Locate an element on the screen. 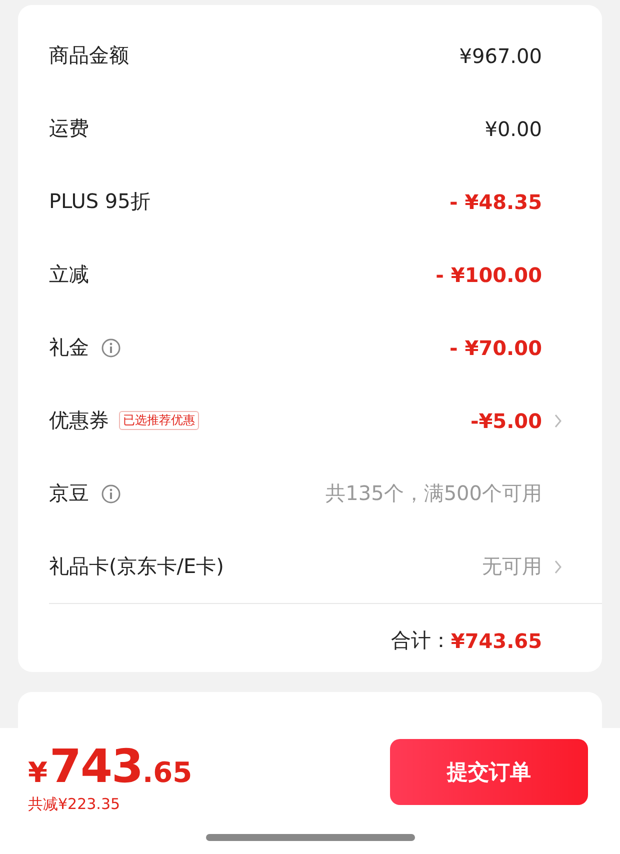  row-value: - ¥48.35 is located at coordinates (496, 202).